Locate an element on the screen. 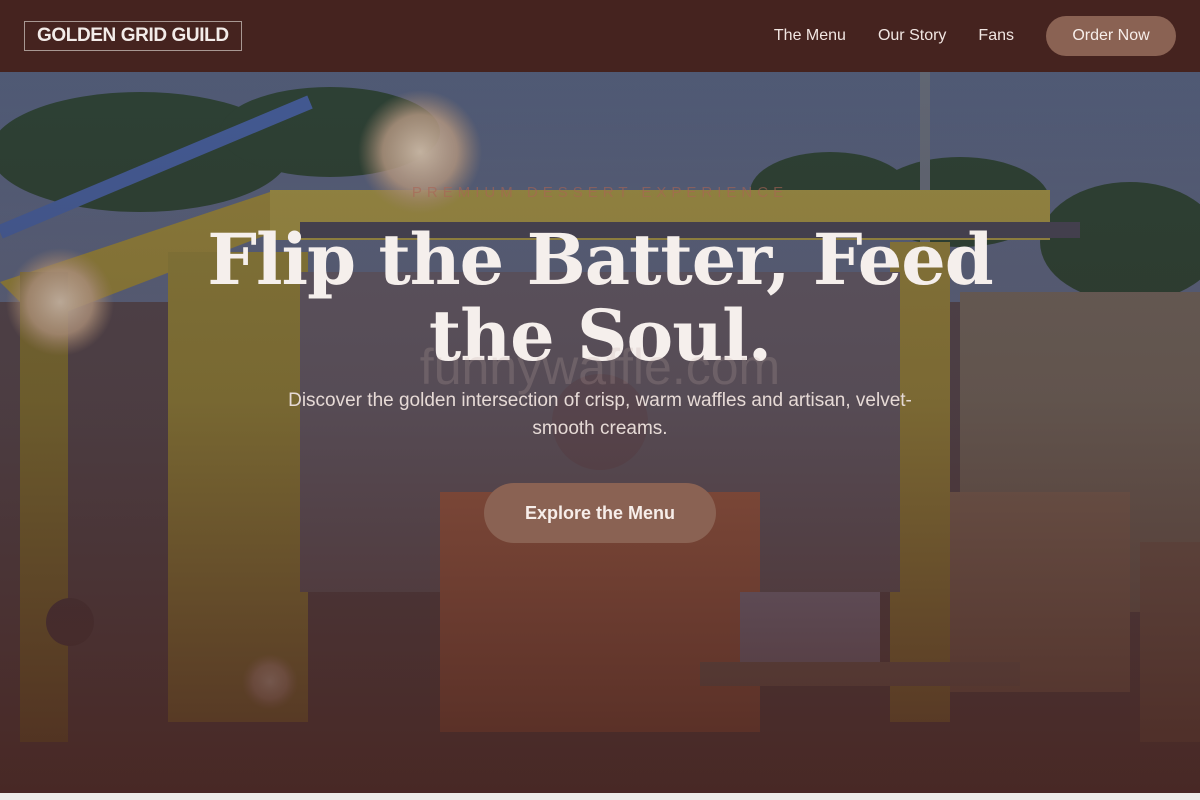  brand-logo: GOLDEN GRID GUILD is located at coordinates (133, 36).